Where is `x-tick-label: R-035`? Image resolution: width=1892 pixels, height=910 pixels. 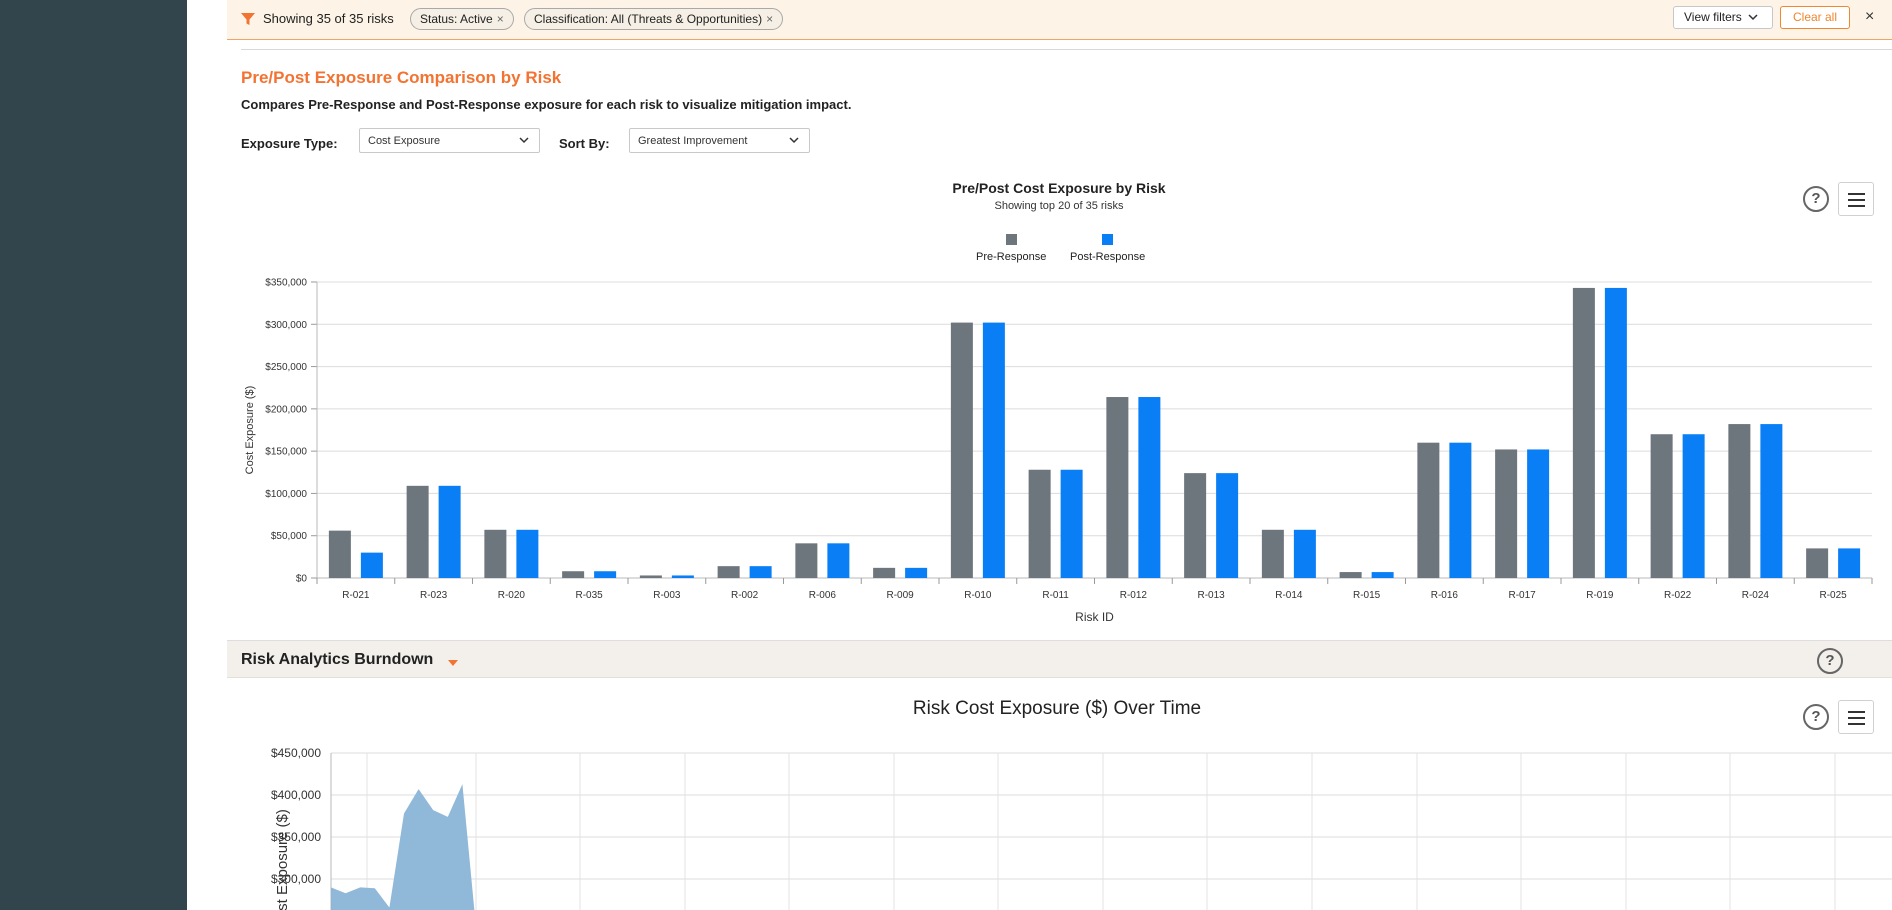
x-tick-label: R-035 is located at coordinates (590, 595).